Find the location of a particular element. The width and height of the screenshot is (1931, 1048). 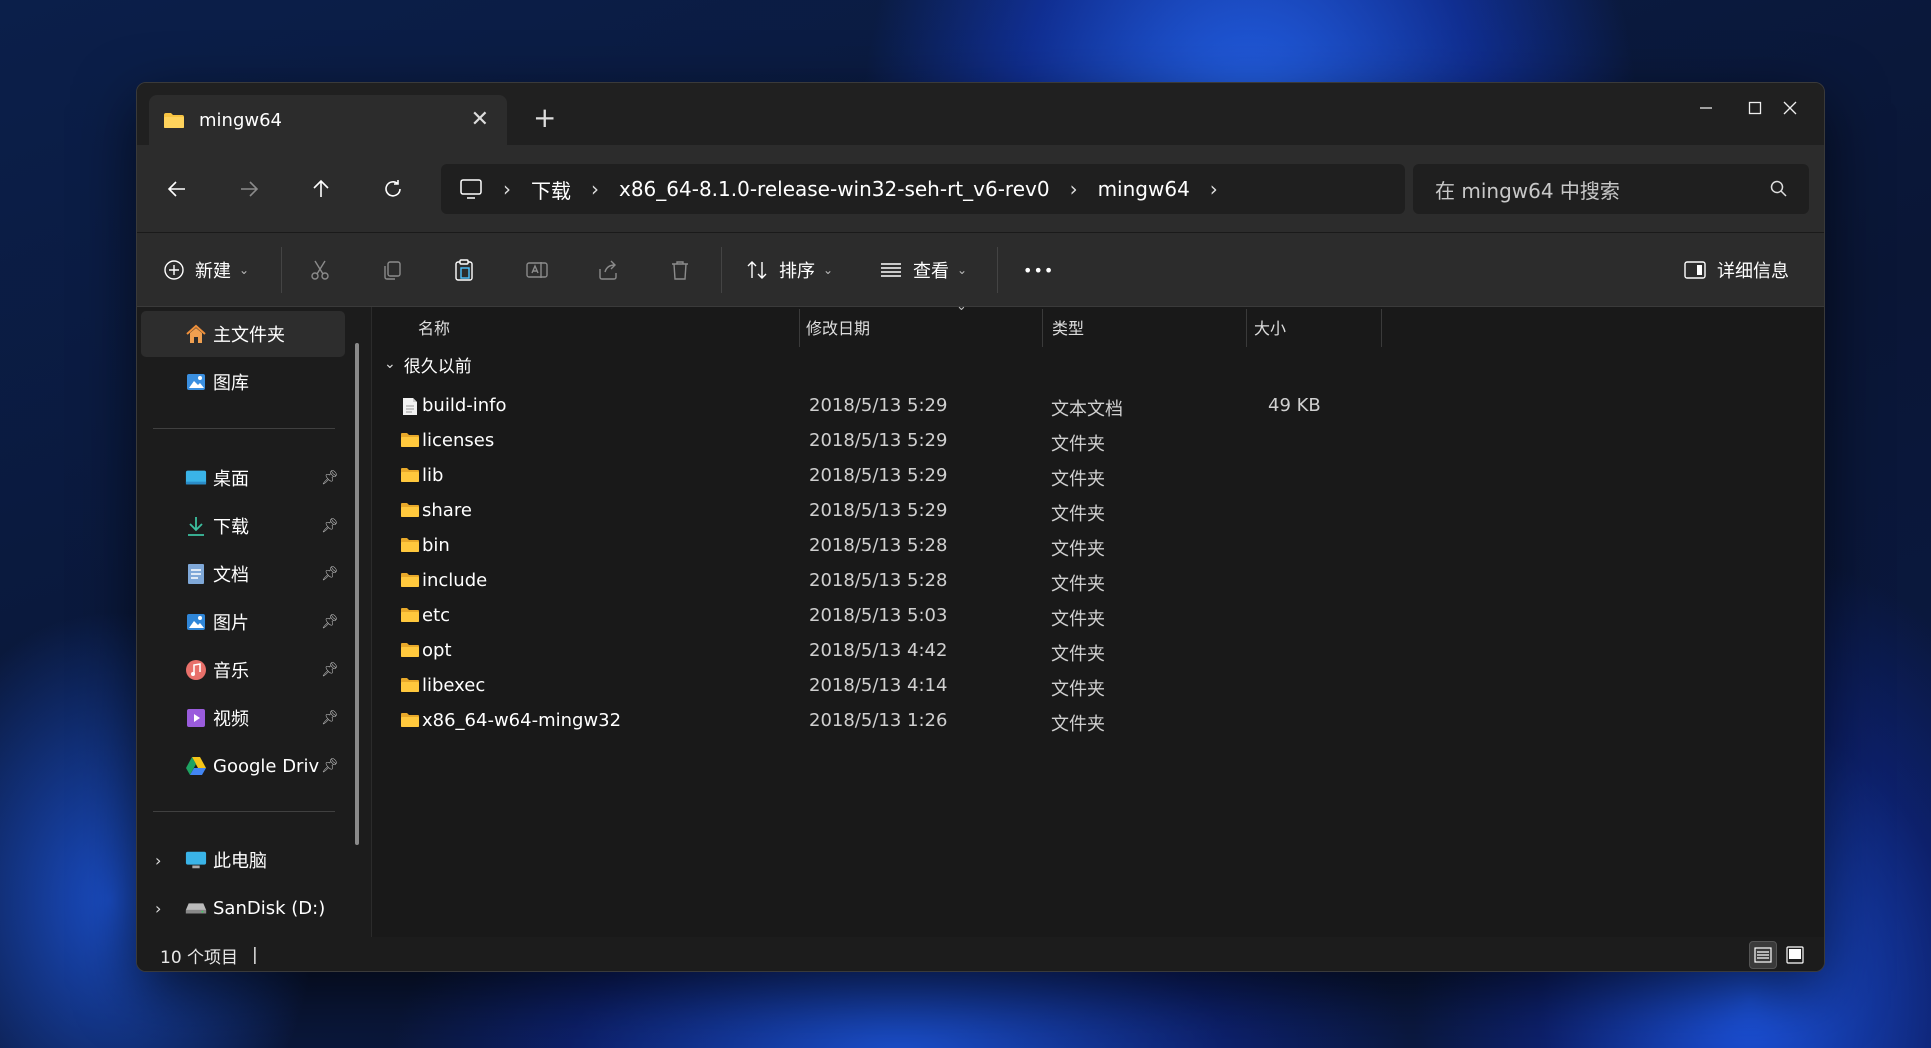

view-button: 查看 ⌄ is located at coordinates (923, 270).